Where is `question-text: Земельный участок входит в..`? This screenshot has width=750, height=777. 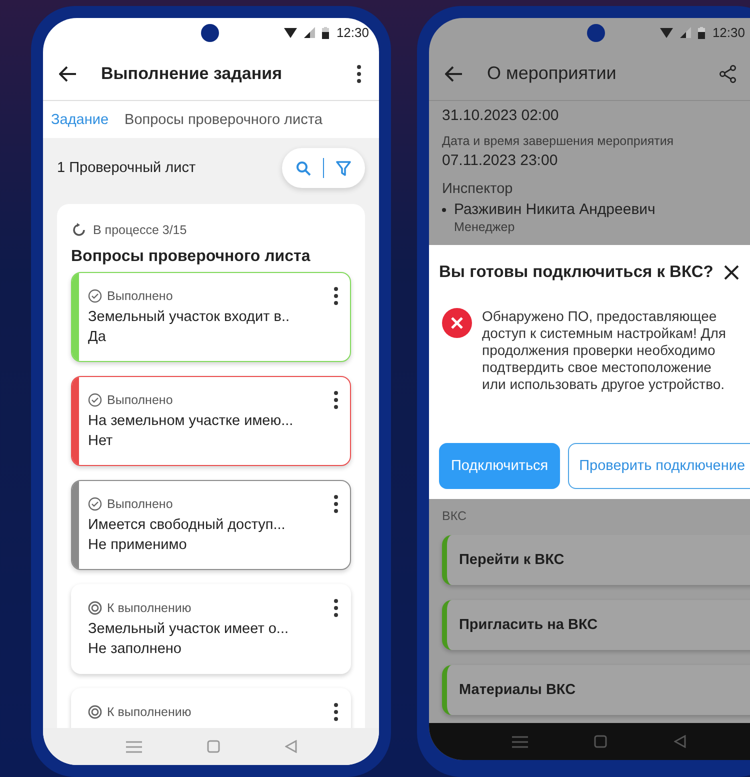
question-text: Земельный участок входит в.. is located at coordinates (189, 317).